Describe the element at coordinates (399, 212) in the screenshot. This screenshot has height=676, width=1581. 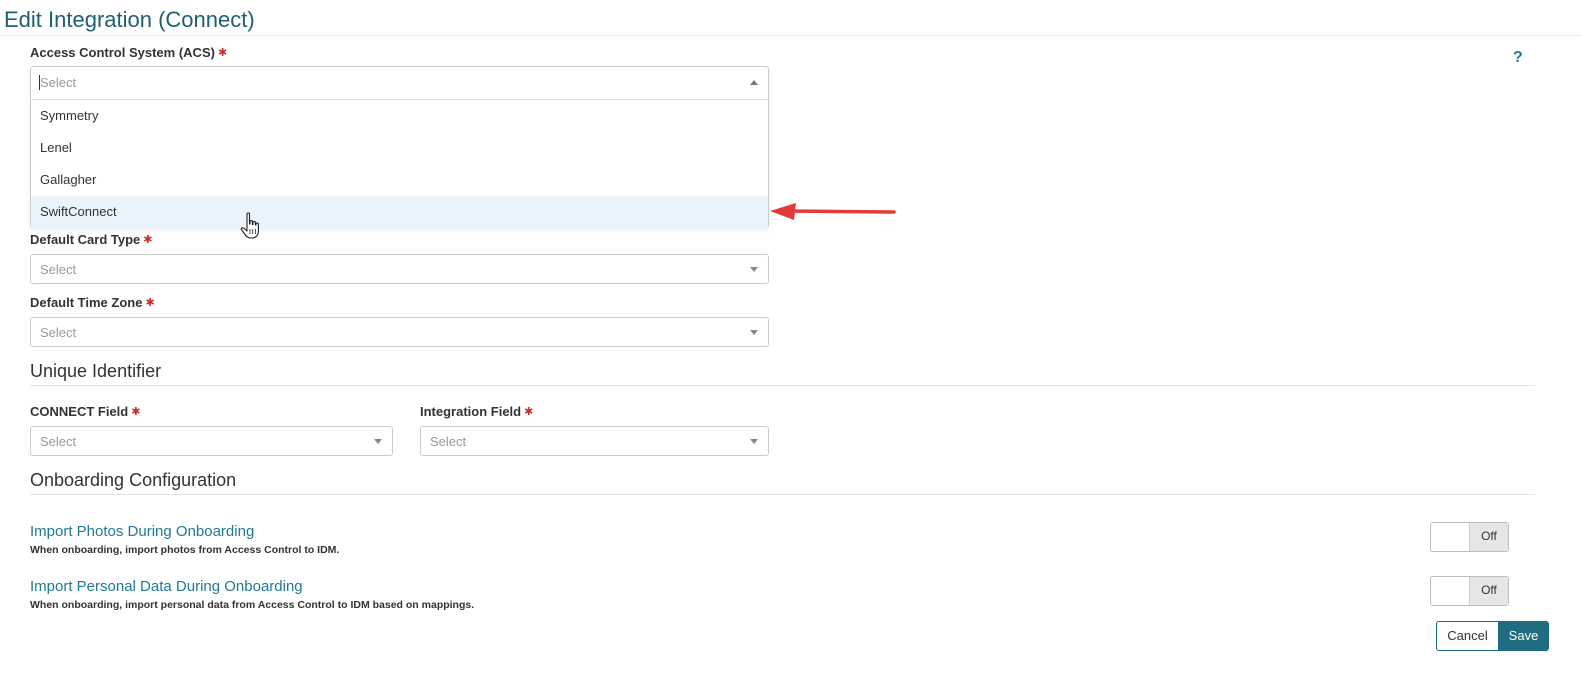
I see `acs-option-swiftconnect: SwiftConnect` at that location.